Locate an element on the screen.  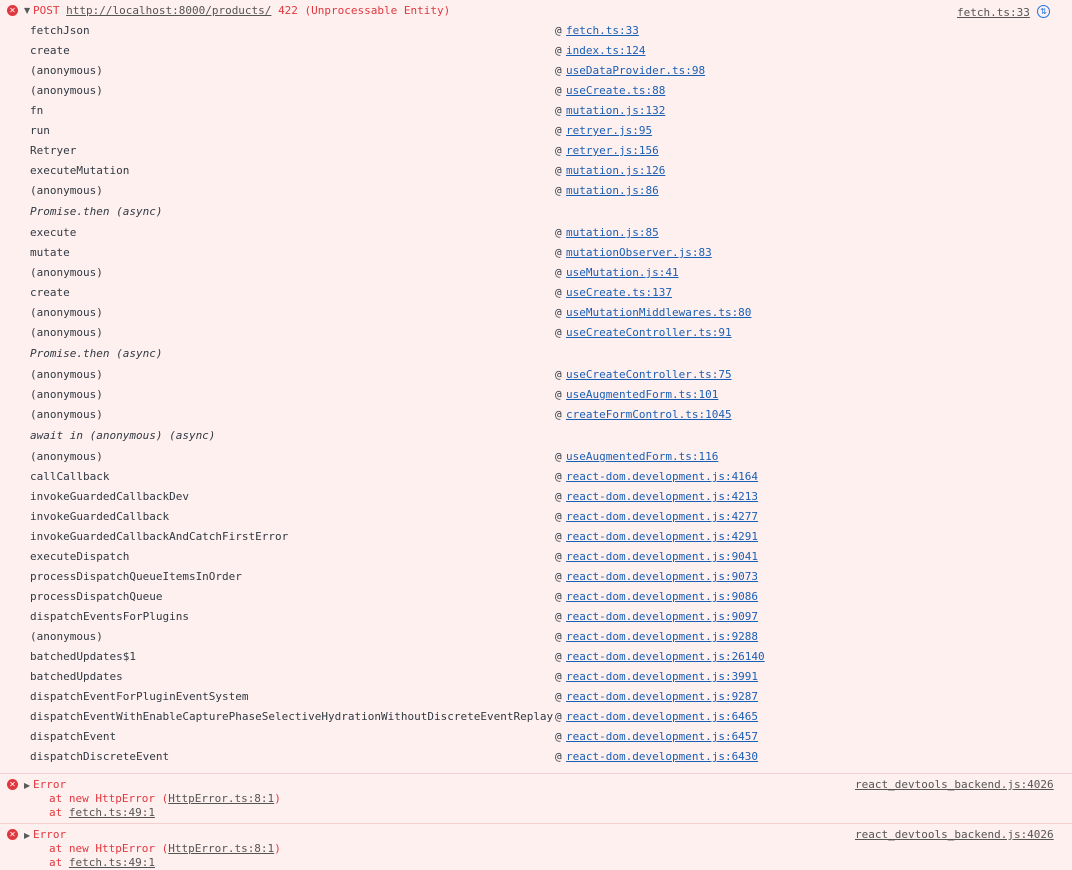
stack-frame-source-link: react-dom.development.js:4164 is located at coordinates (662, 477).